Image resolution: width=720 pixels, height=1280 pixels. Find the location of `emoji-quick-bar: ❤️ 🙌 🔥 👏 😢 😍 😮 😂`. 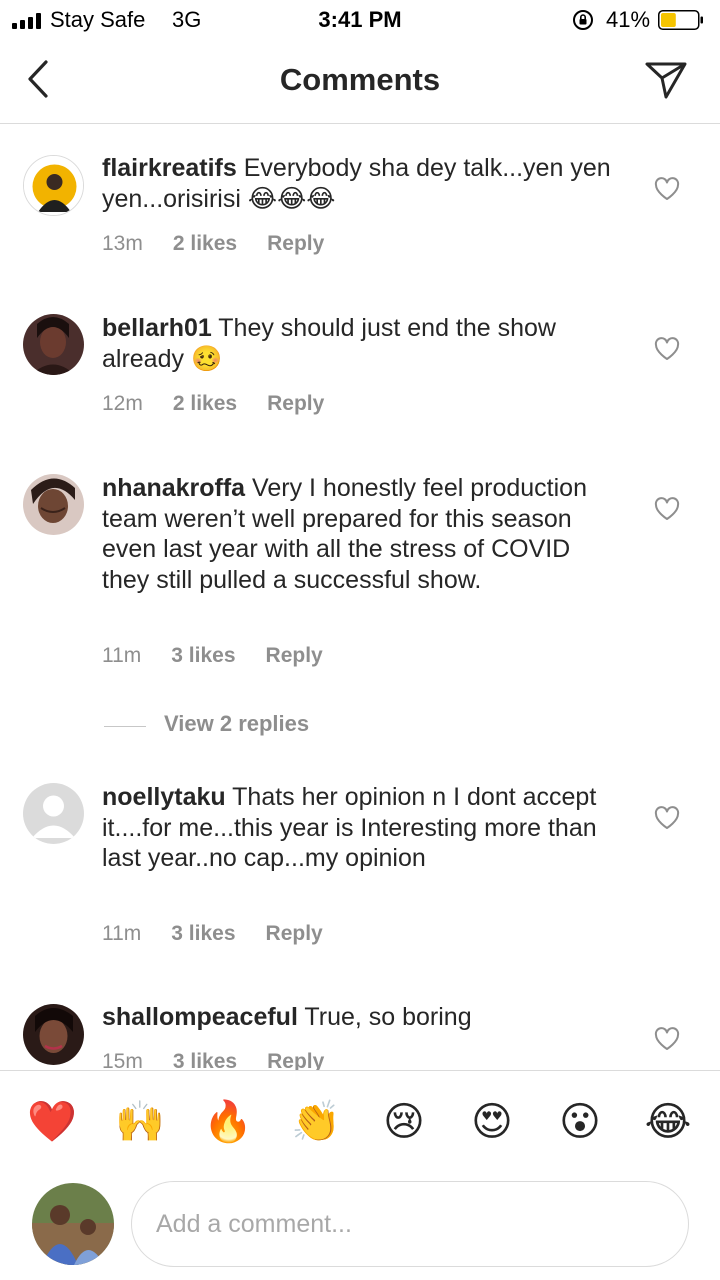

emoji-quick-bar: ❤️ 🙌 🔥 👏 😢 😍 😮 😂 is located at coordinates (360, 1122).